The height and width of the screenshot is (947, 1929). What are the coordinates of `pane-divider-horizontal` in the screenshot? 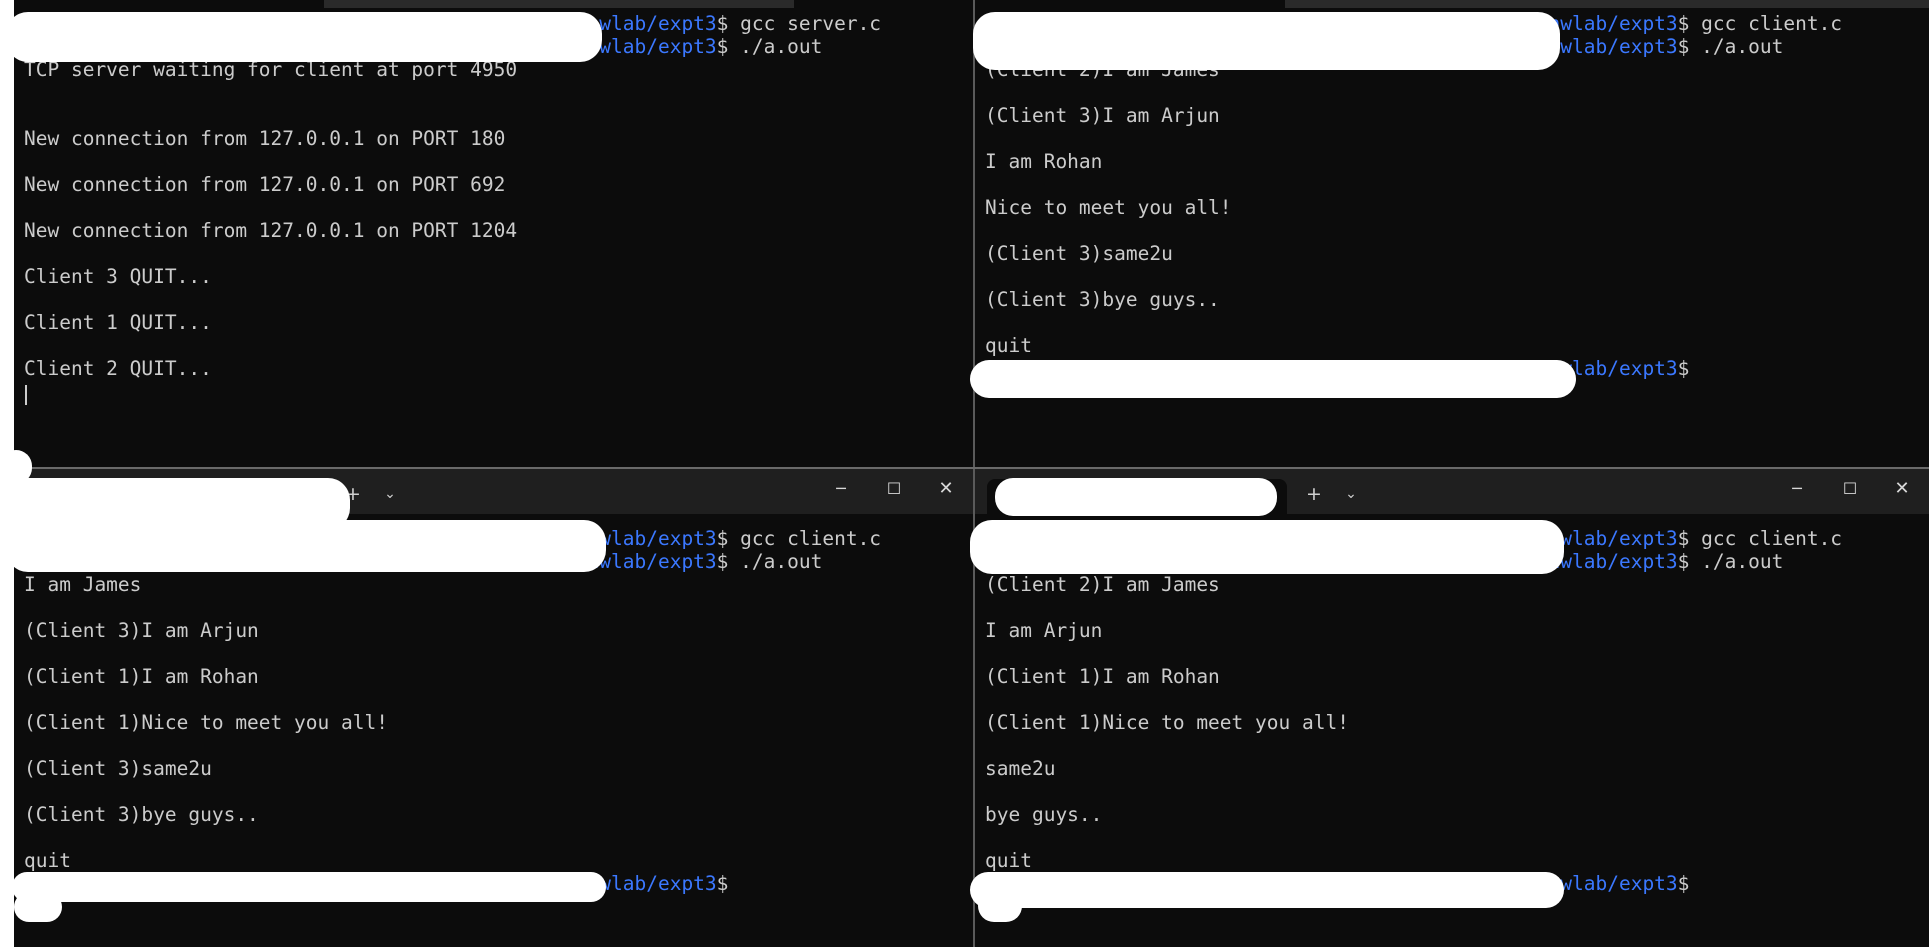 It's located at (971, 468).